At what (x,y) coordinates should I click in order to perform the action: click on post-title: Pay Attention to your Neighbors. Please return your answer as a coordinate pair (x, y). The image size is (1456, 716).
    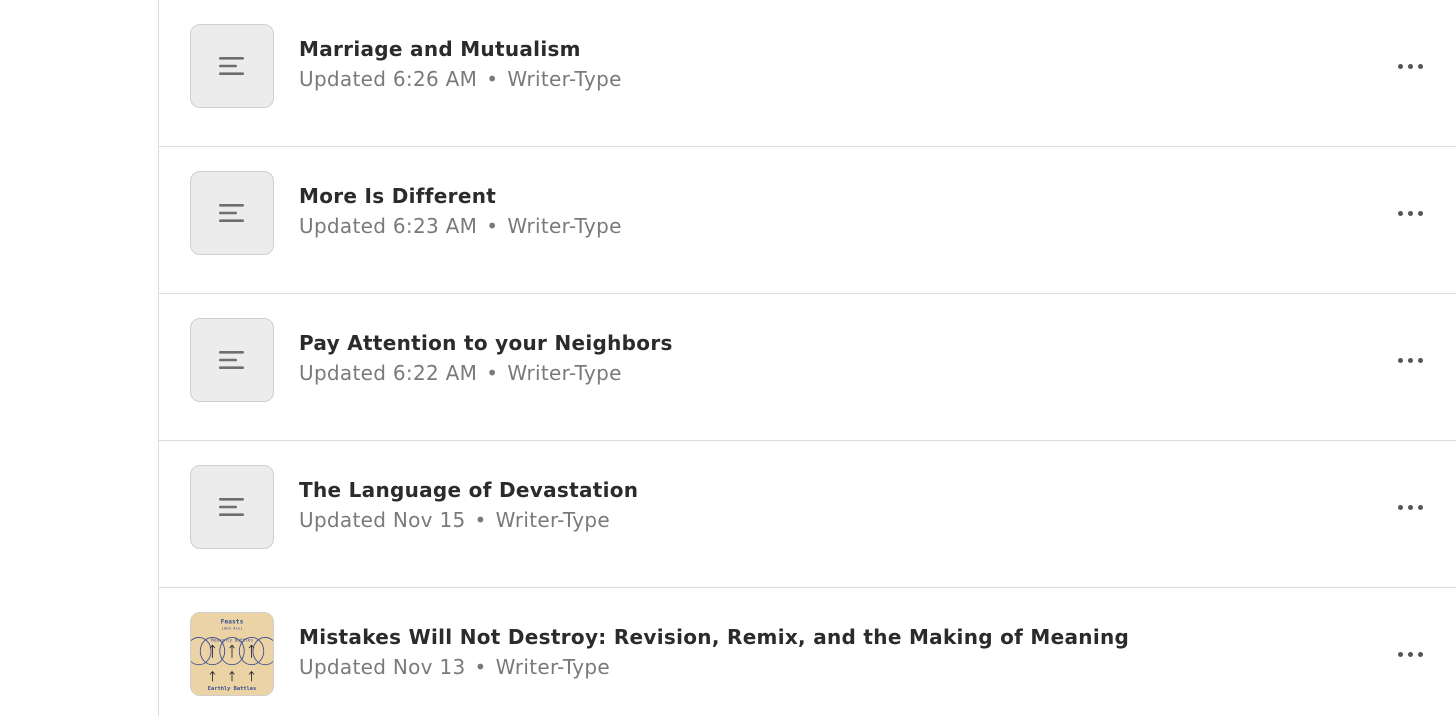
    Looking at the image, I should click on (486, 343).